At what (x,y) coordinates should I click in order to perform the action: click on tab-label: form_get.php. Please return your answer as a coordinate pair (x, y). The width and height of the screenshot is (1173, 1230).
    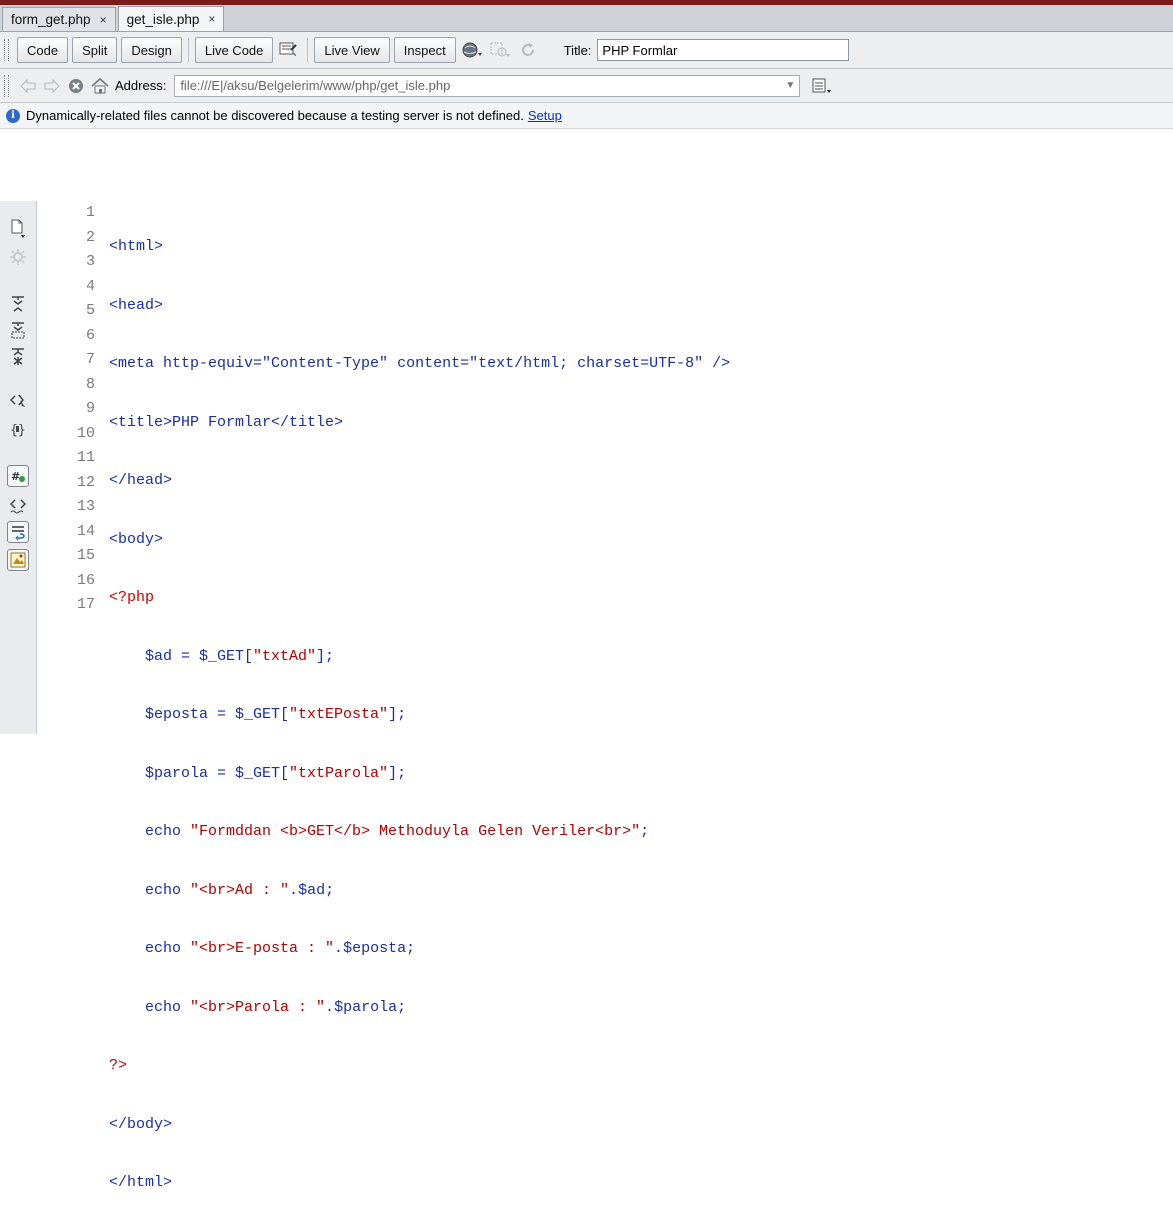
    Looking at the image, I should click on (51, 19).